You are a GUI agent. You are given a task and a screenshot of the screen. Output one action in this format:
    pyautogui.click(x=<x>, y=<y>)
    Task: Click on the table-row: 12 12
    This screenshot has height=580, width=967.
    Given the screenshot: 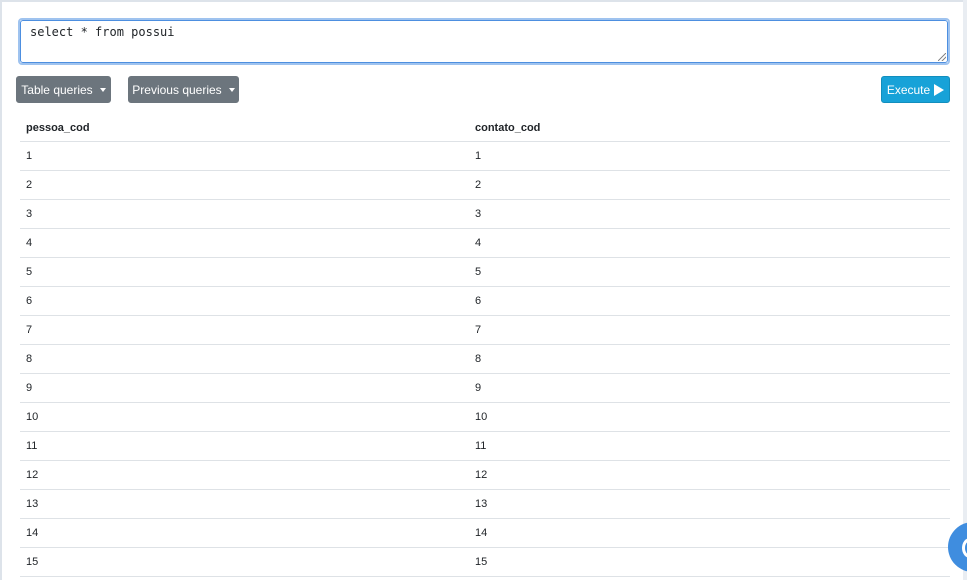 What is the action you would take?
    pyautogui.click(x=485, y=475)
    